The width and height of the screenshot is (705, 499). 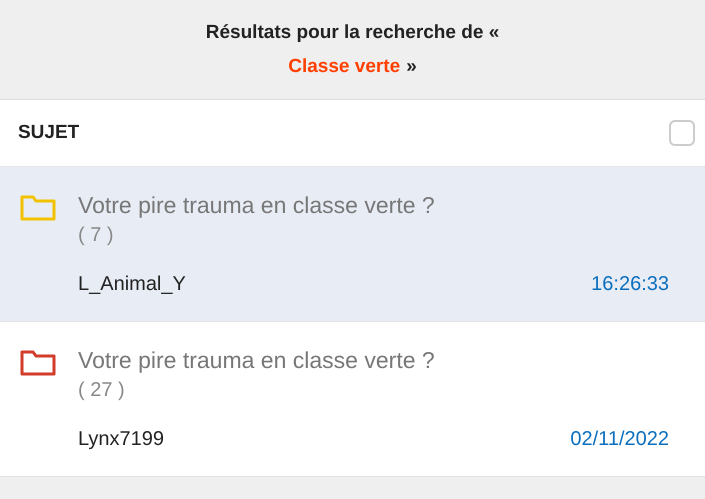 I want to click on post-date: 16:26:33, so click(x=630, y=284).